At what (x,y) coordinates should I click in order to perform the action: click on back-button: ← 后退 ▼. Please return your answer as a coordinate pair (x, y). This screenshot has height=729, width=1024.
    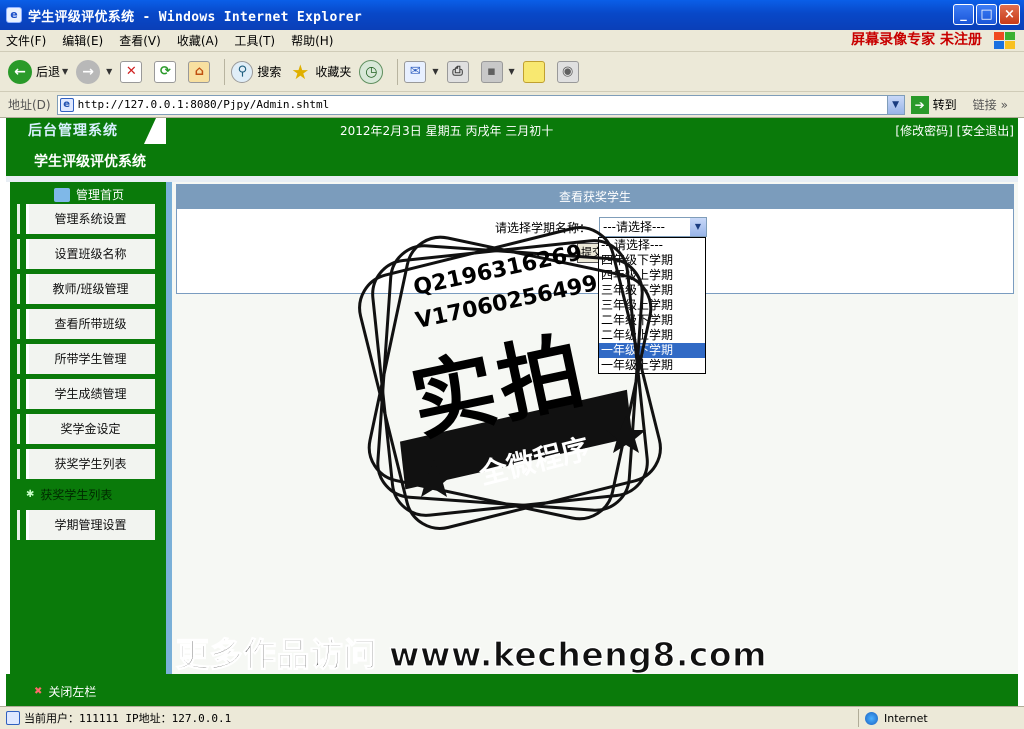
    Looking at the image, I should click on (38, 71).